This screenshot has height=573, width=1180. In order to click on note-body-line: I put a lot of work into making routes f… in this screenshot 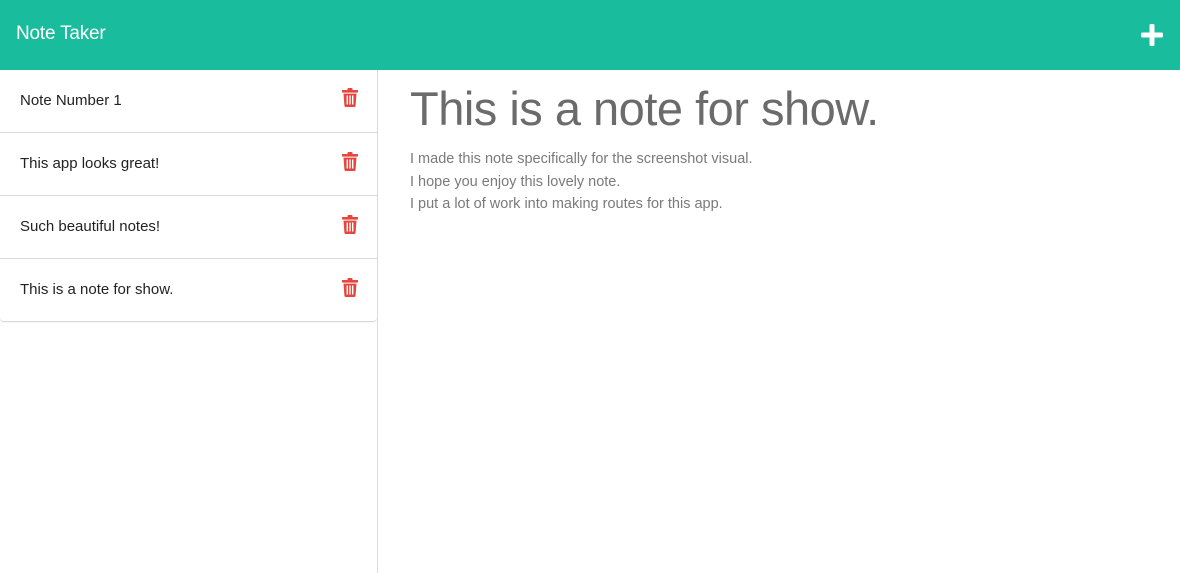, I will do `click(566, 204)`.